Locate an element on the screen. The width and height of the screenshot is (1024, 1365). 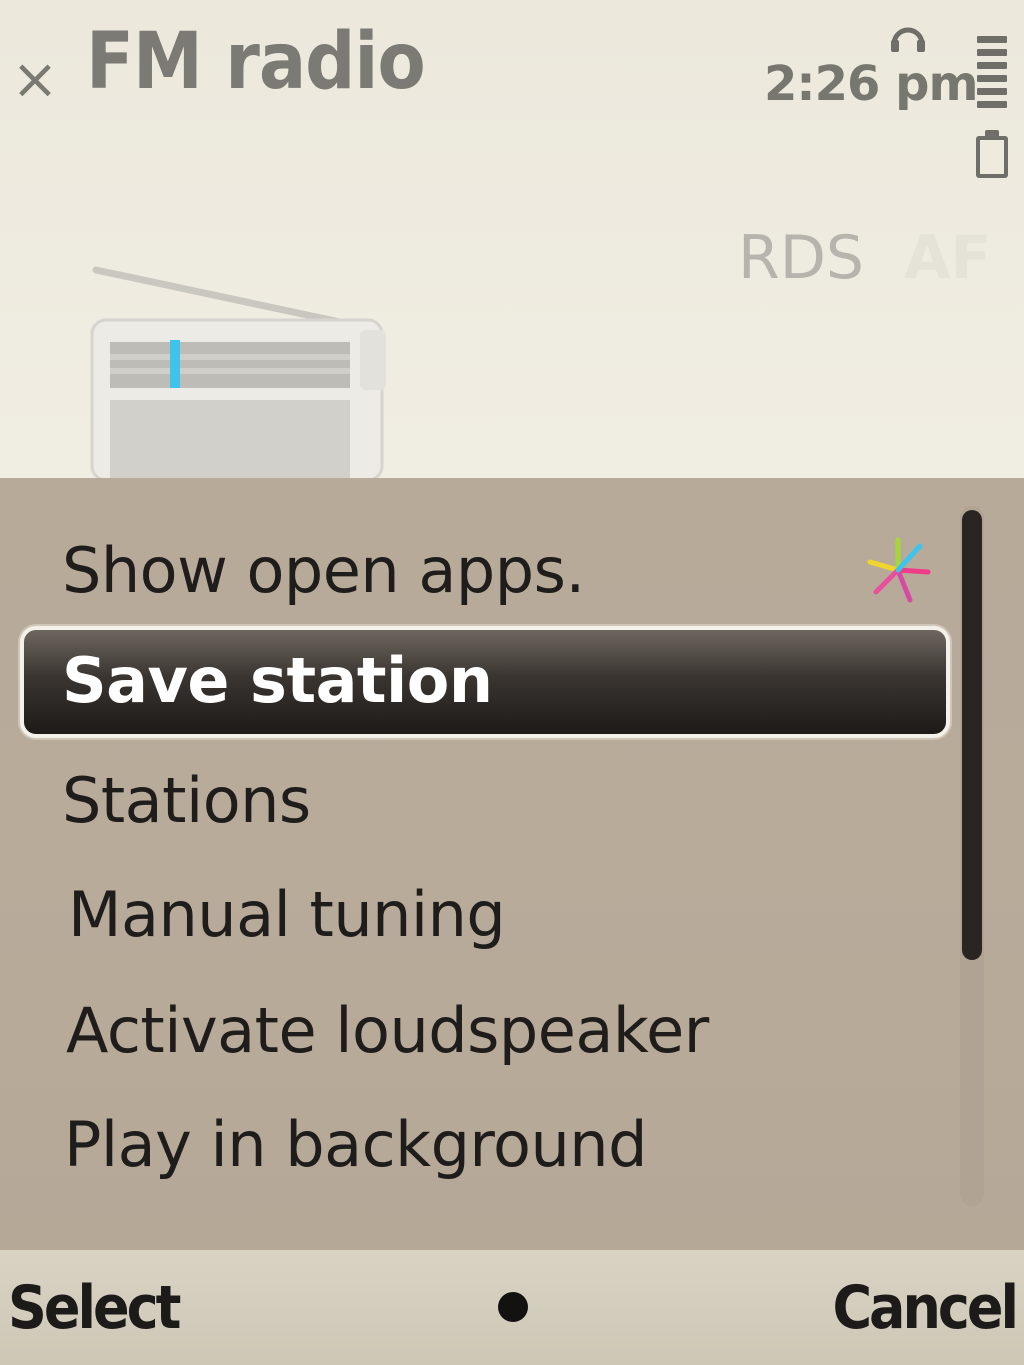
menu-item-play-in-background: Play in background is located at coordinates (355, 1145).